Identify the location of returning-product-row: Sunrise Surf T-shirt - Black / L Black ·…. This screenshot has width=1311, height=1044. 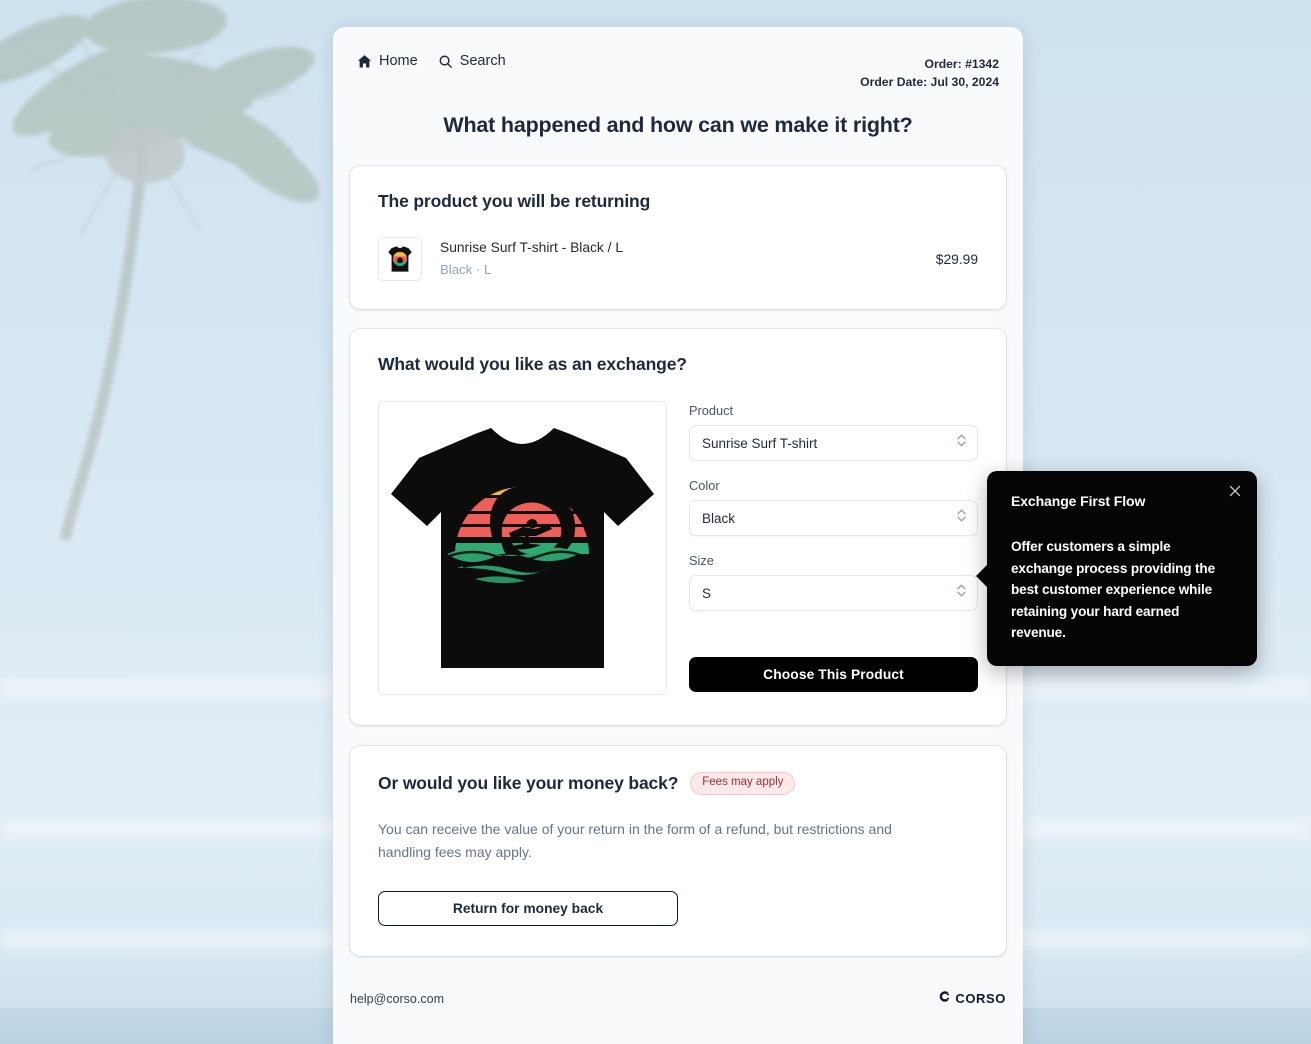
(678, 259).